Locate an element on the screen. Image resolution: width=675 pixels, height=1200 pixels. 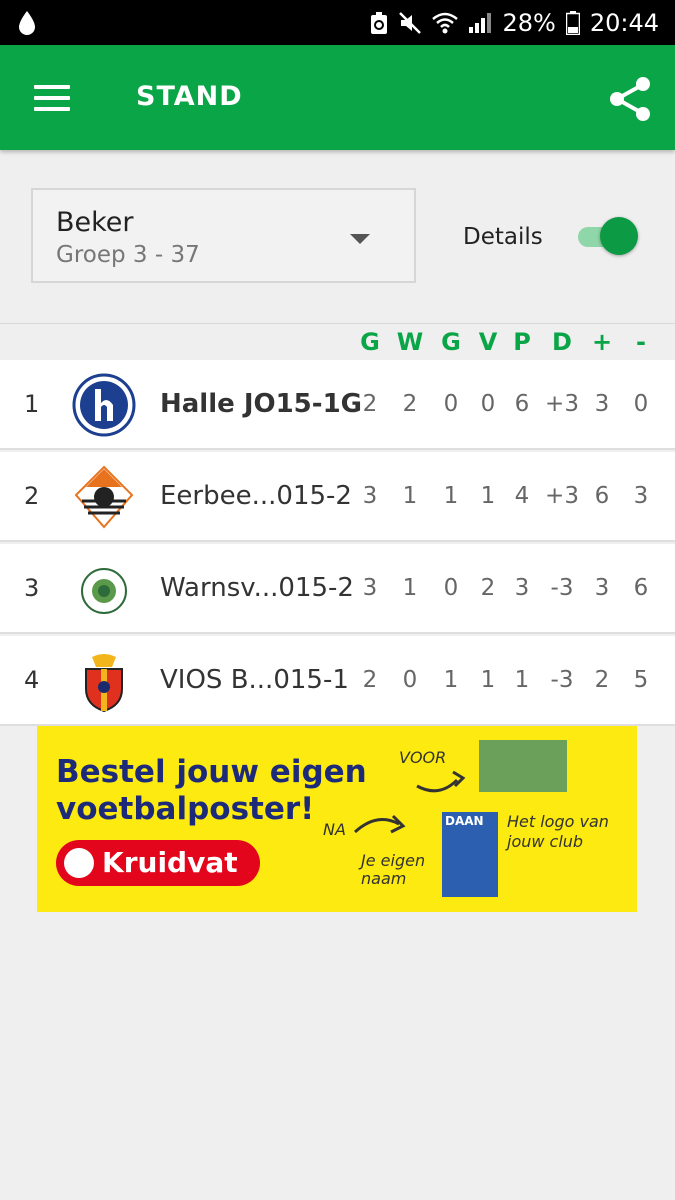
rank: 1 is located at coordinates (32, 404).